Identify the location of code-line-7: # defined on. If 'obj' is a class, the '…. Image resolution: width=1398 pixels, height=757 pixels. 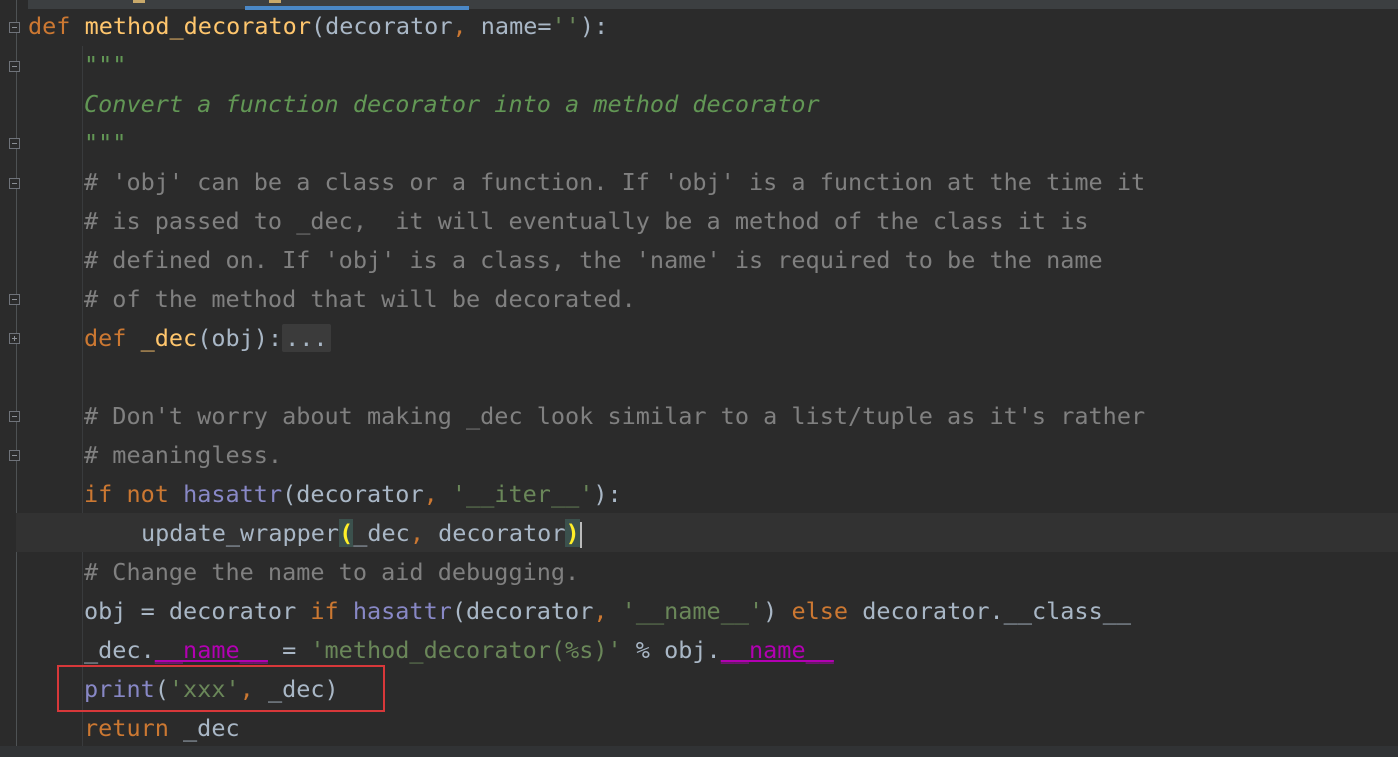
(593, 260).